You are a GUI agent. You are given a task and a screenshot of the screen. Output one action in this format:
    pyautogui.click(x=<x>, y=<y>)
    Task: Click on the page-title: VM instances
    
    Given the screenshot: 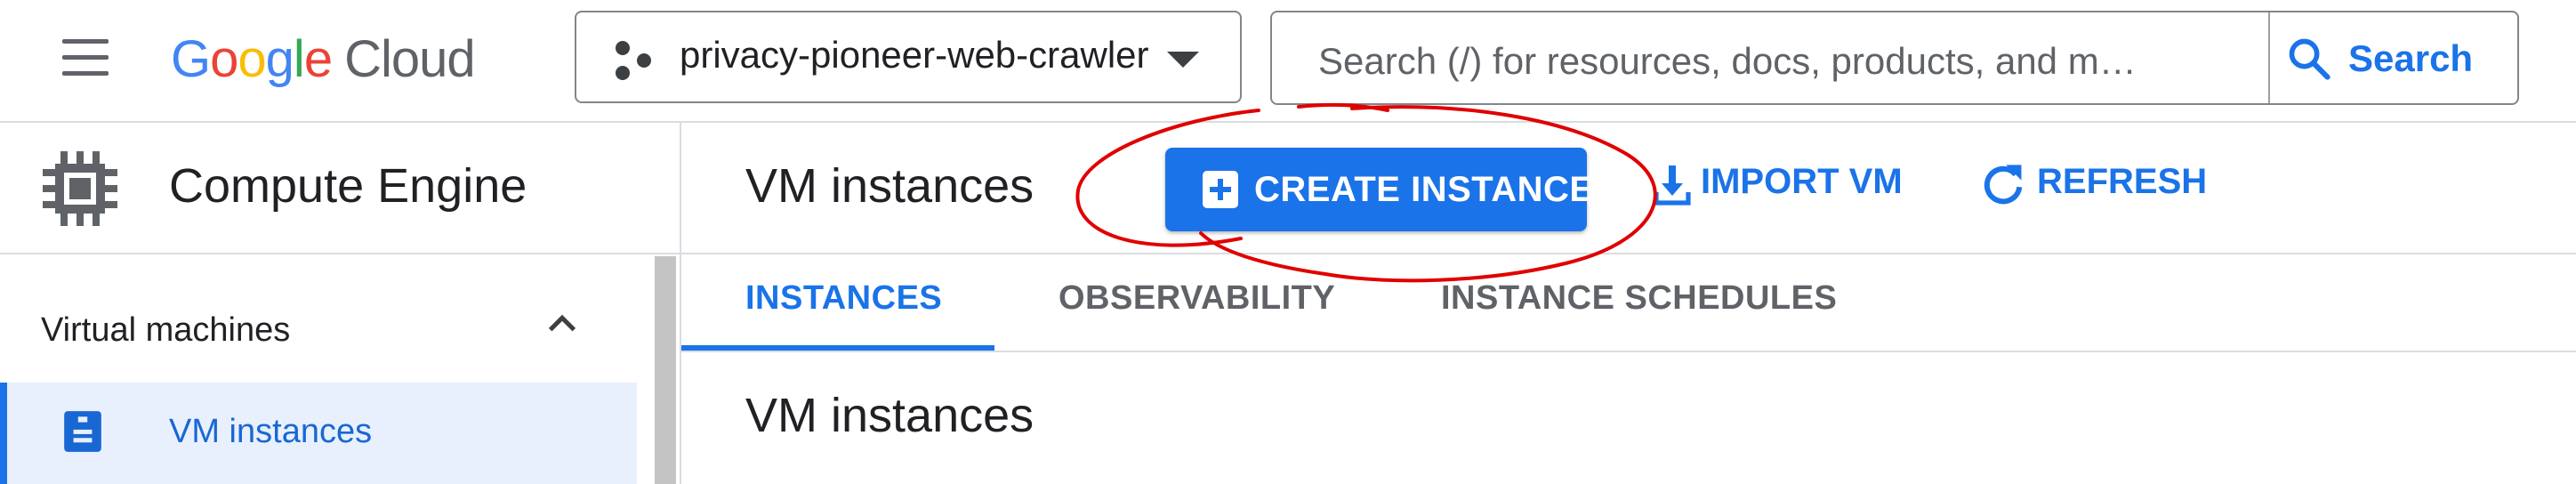 What is the action you would take?
    pyautogui.click(x=889, y=186)
    